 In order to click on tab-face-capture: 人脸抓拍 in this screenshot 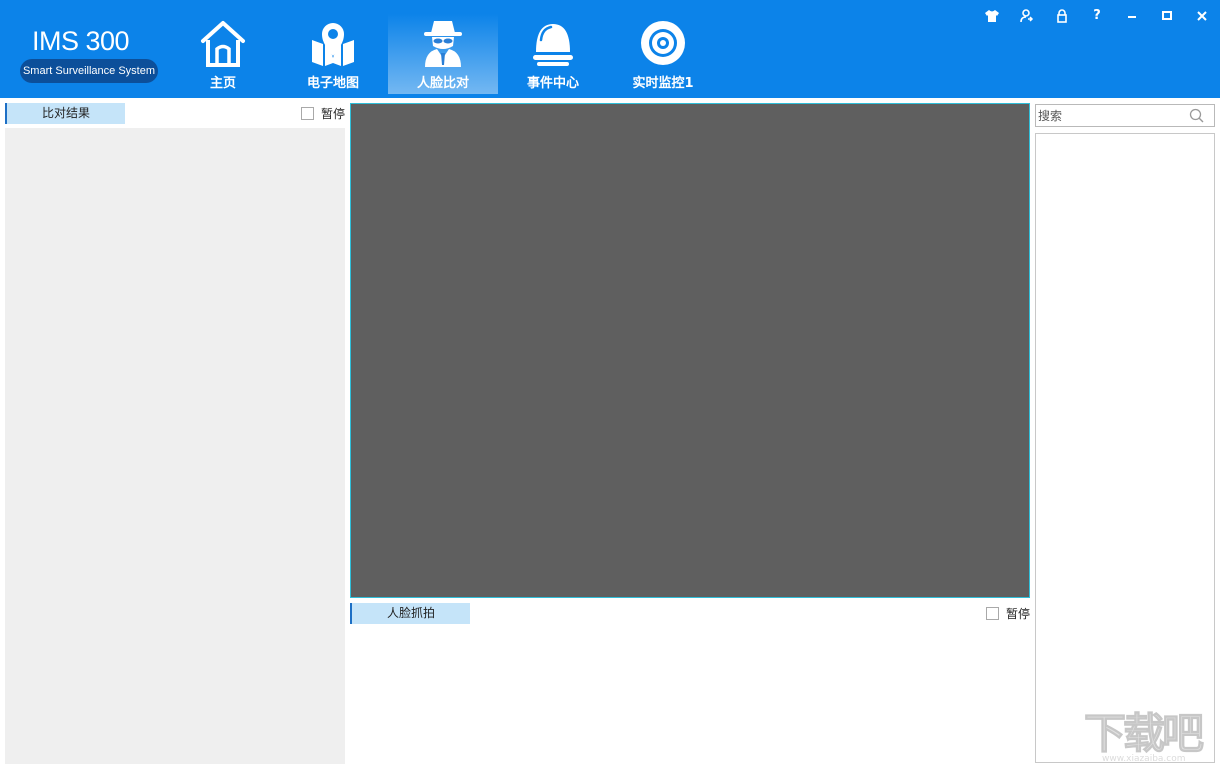, I will do `click(410, 613)`.